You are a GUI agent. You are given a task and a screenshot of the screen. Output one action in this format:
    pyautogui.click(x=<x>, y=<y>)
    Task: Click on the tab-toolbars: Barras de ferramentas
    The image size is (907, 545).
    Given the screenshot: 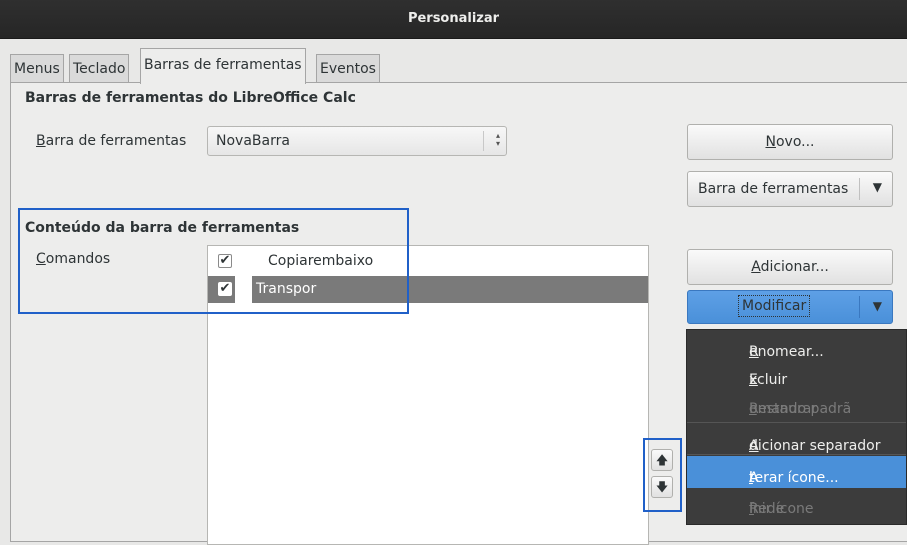 What is the action you would take?
    pyautogui.click(x=223, y=66)
    